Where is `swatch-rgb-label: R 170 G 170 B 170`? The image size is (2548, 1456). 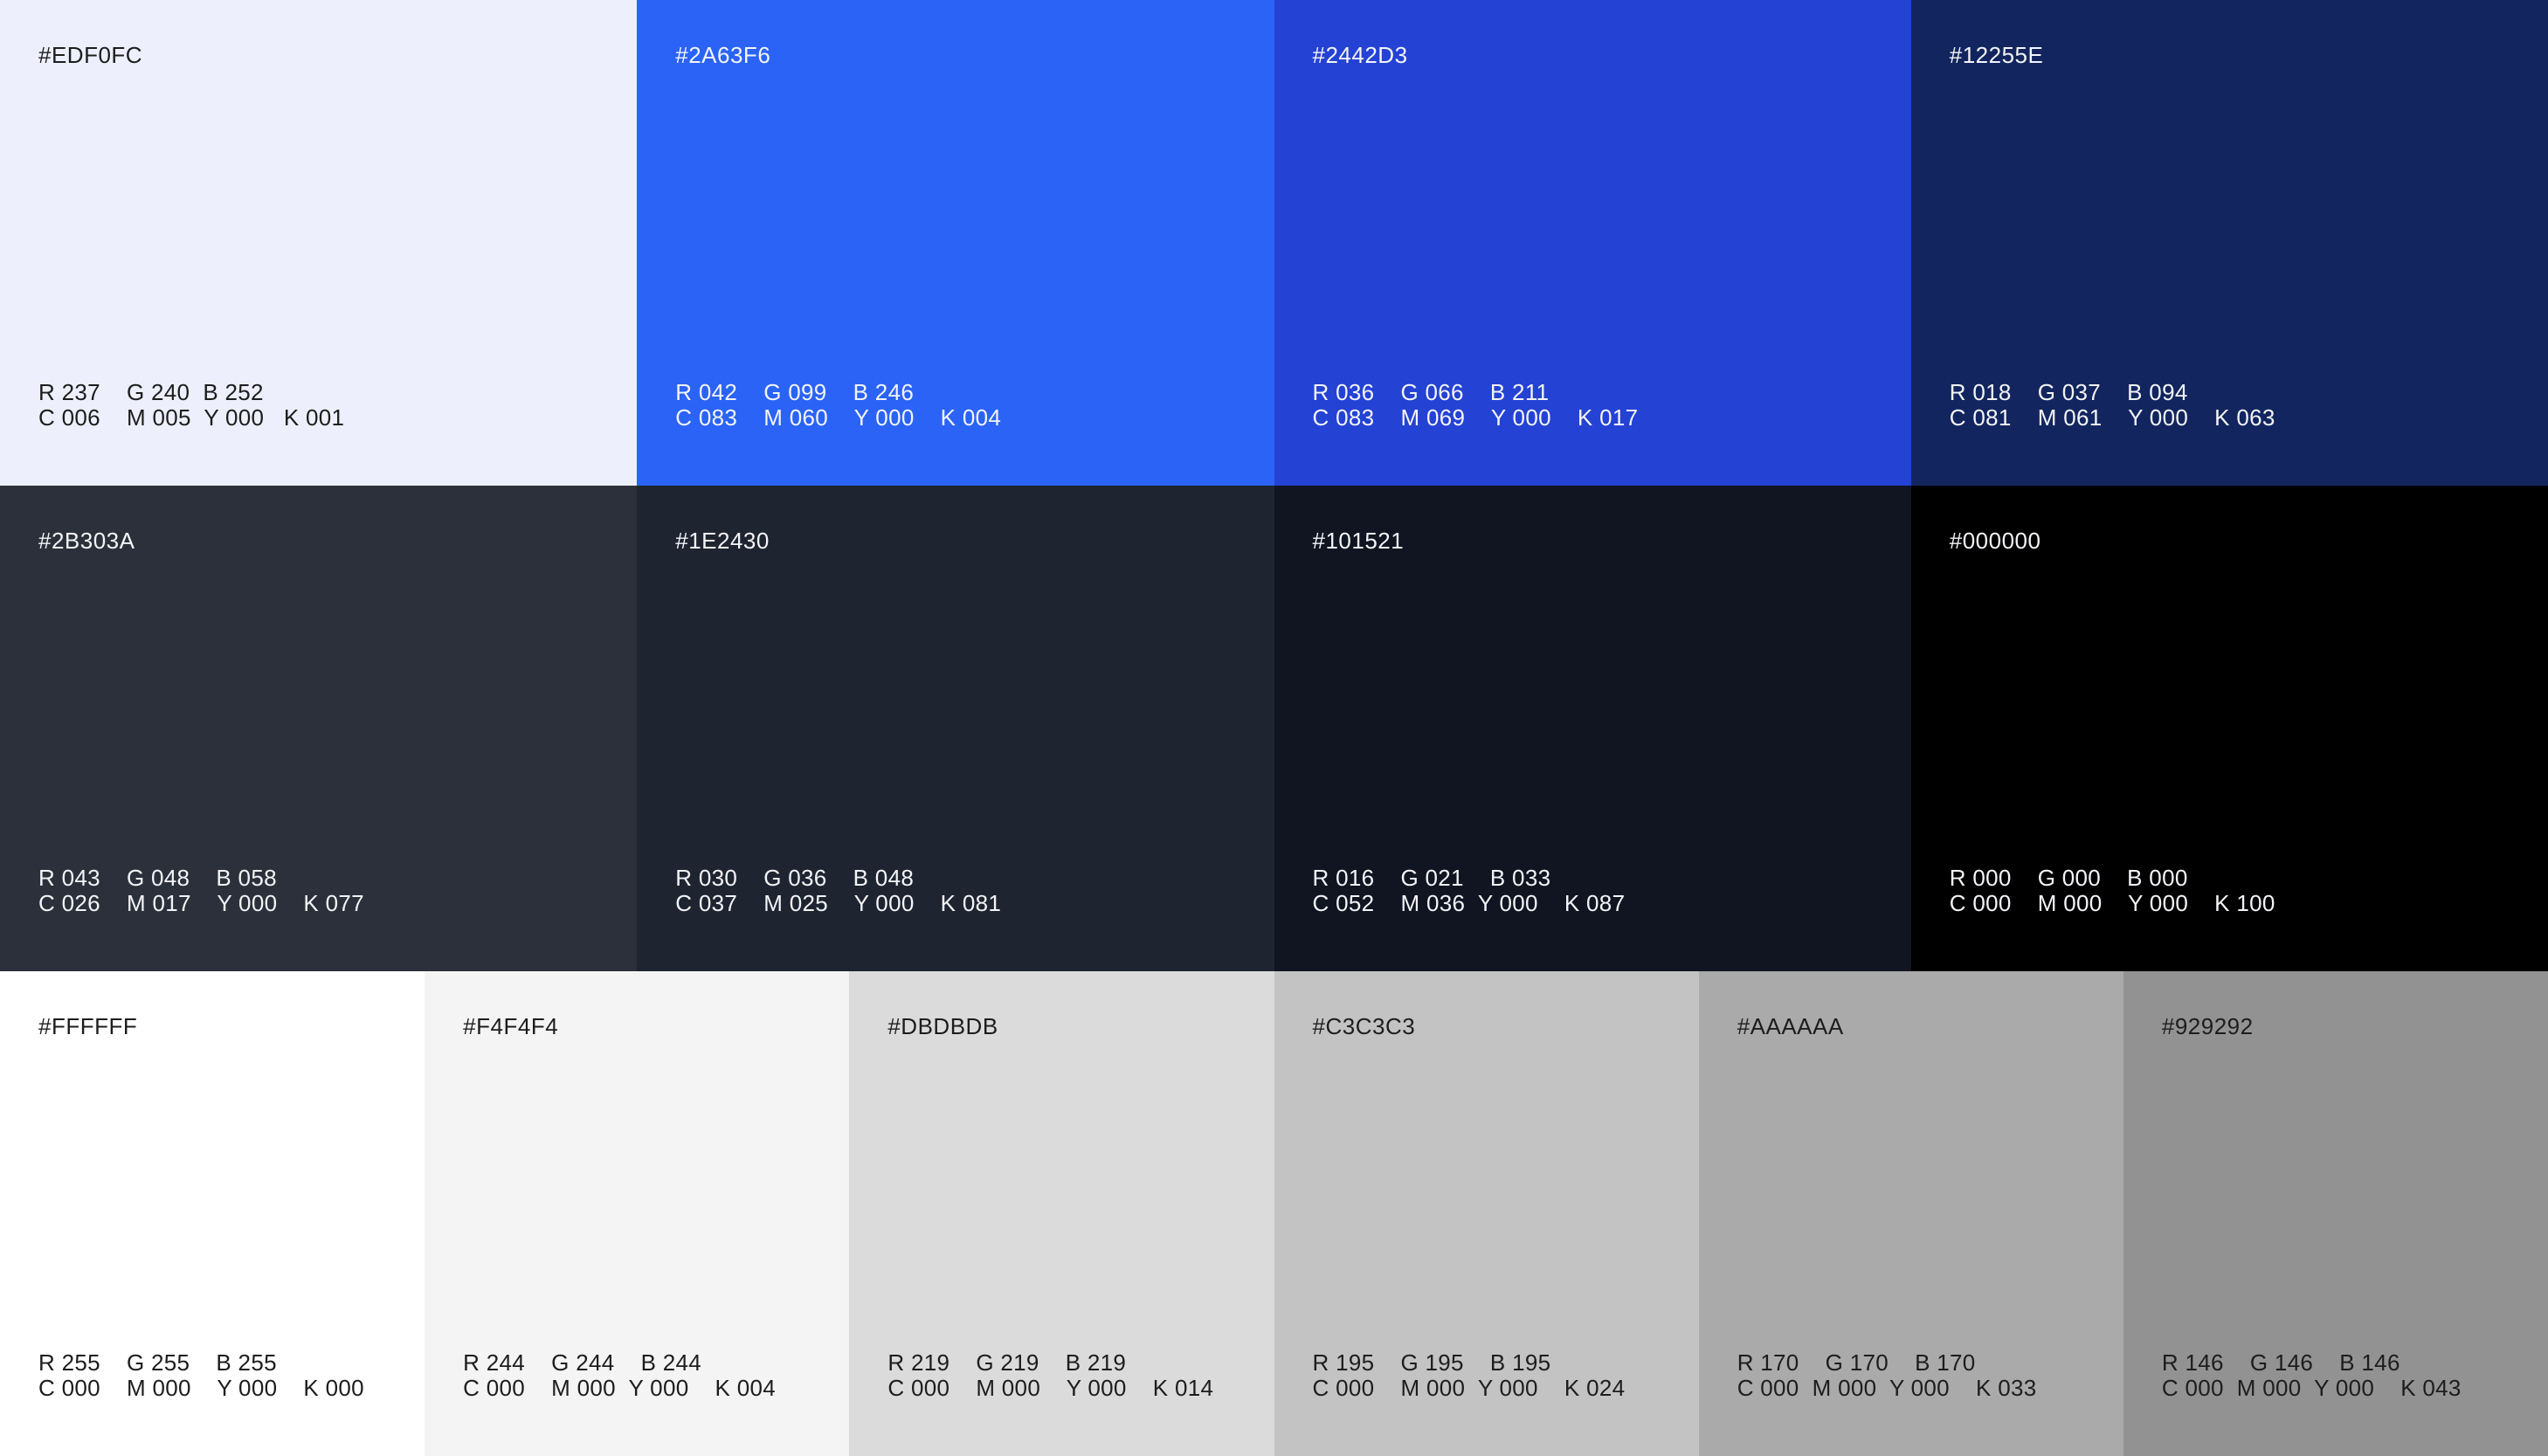
swatch-rgb-label: R 170 G 170 B 170 is located at coordinates (1857, 1362).